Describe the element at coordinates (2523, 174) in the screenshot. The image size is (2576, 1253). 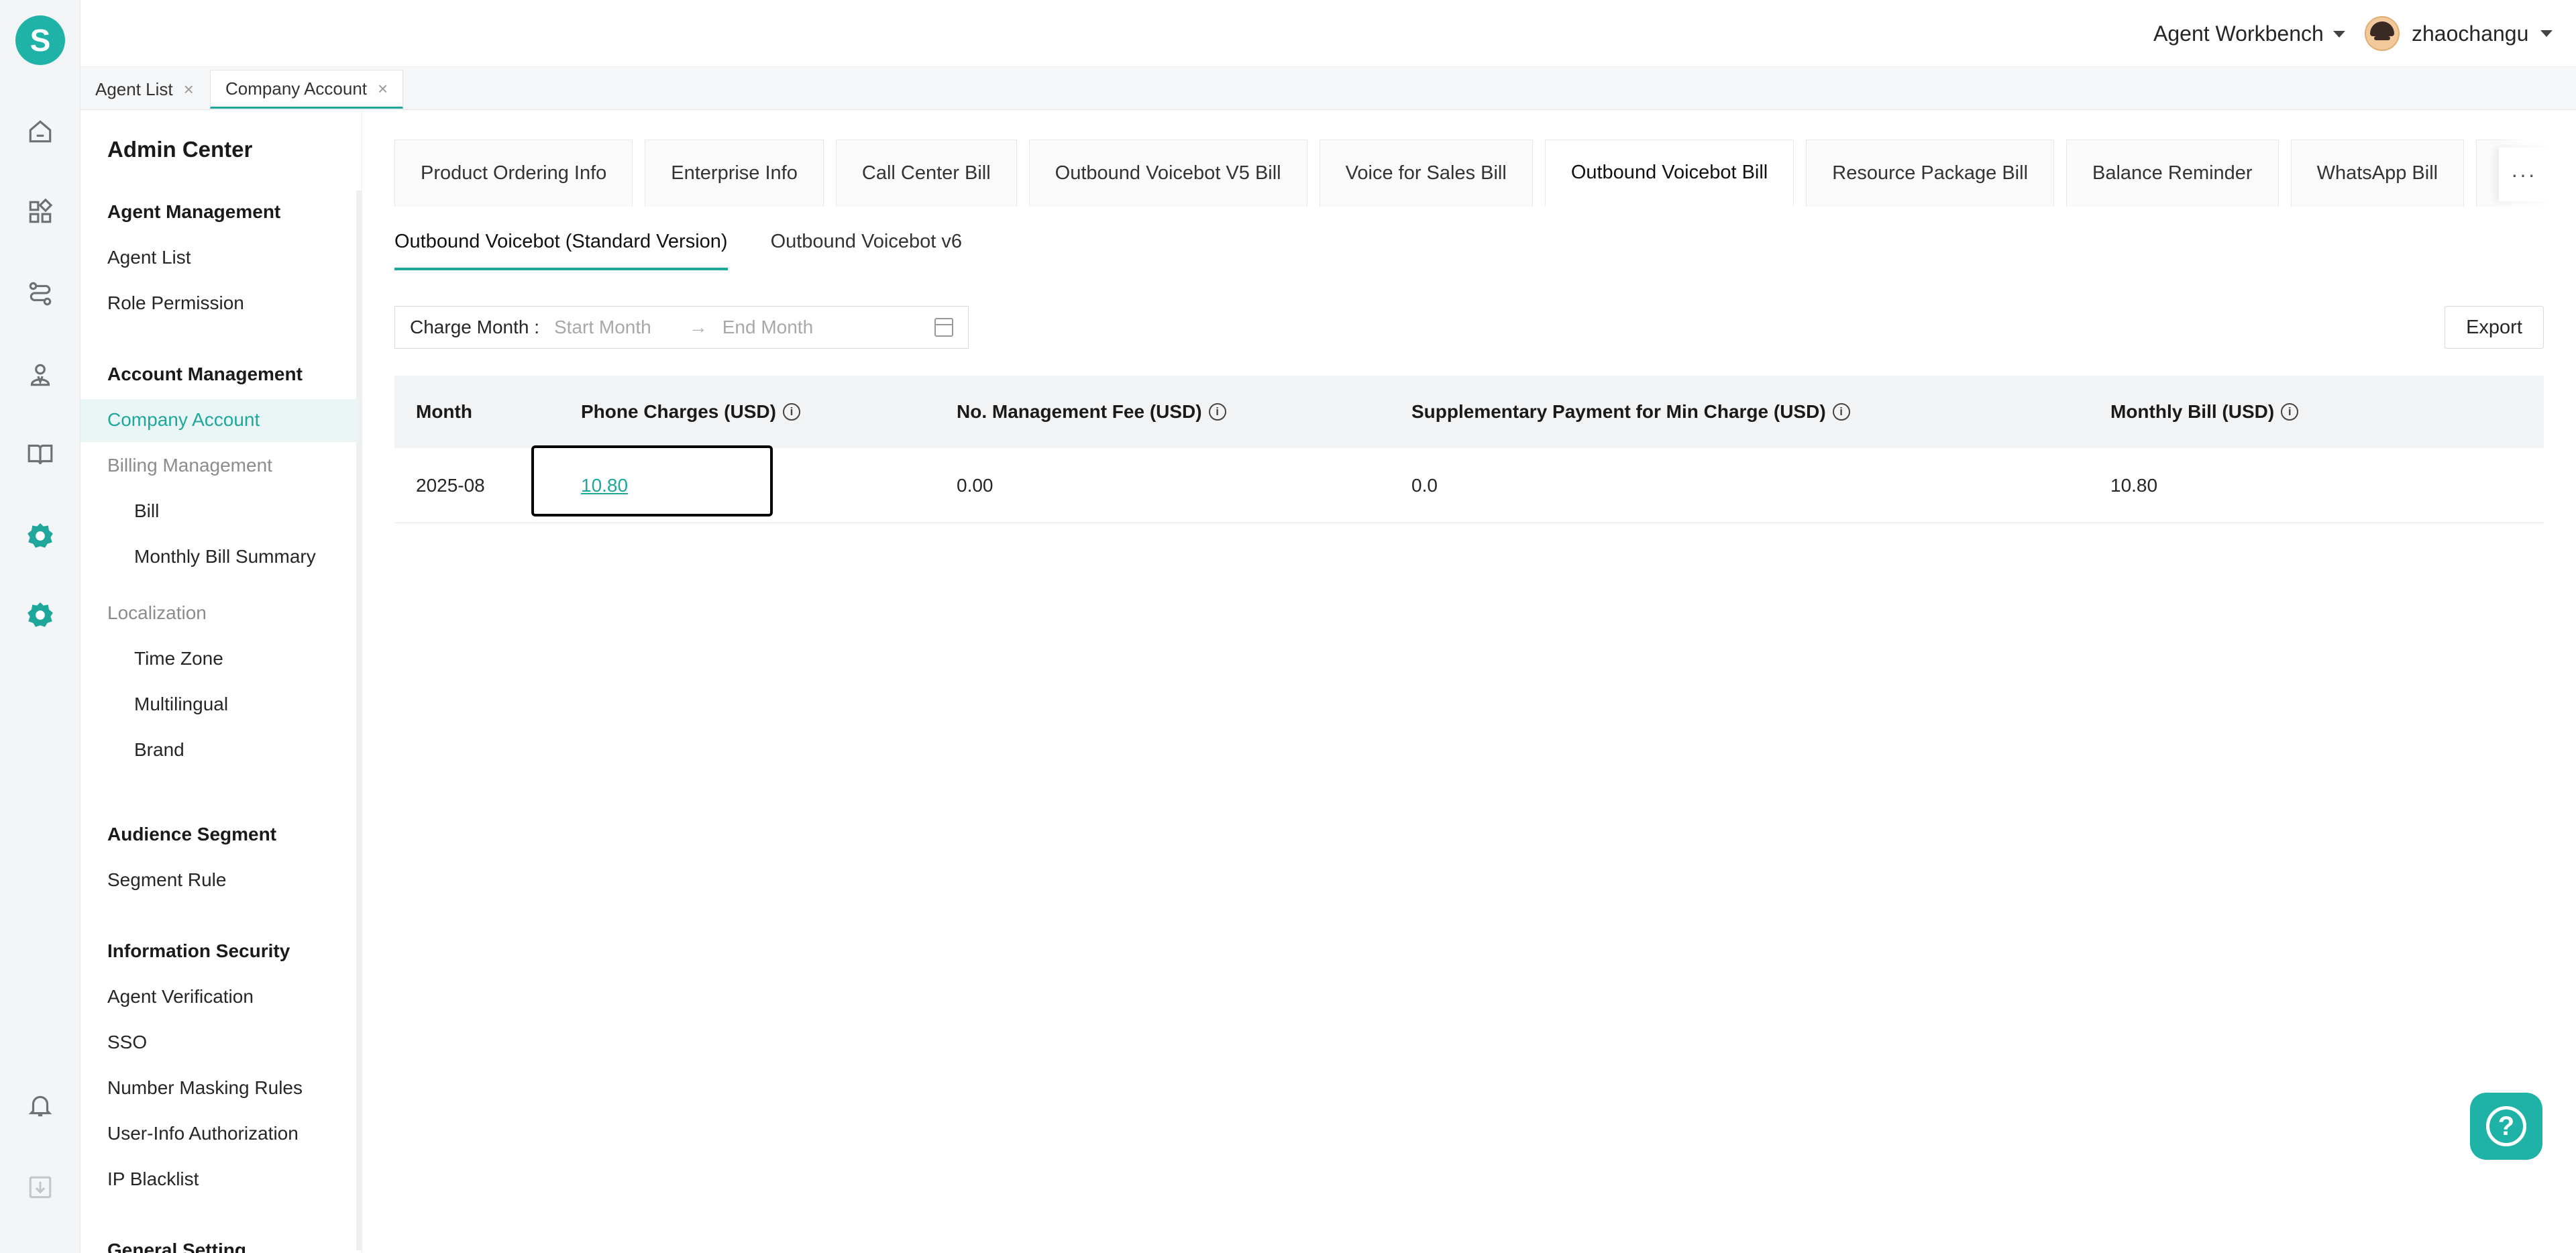
I see `more-tabs-button: ···` at that location.